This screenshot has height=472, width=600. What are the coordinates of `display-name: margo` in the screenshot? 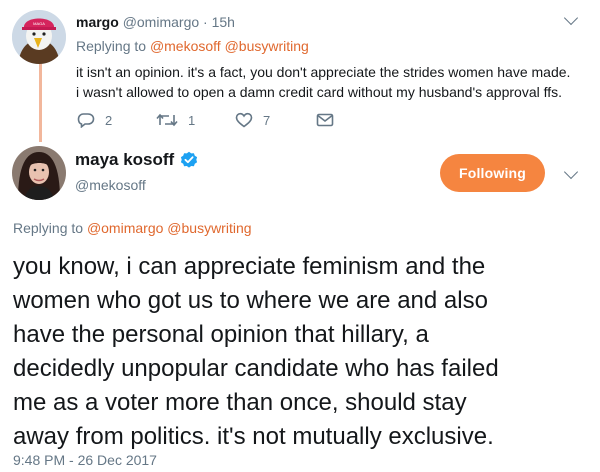 It's located at (97, 22).